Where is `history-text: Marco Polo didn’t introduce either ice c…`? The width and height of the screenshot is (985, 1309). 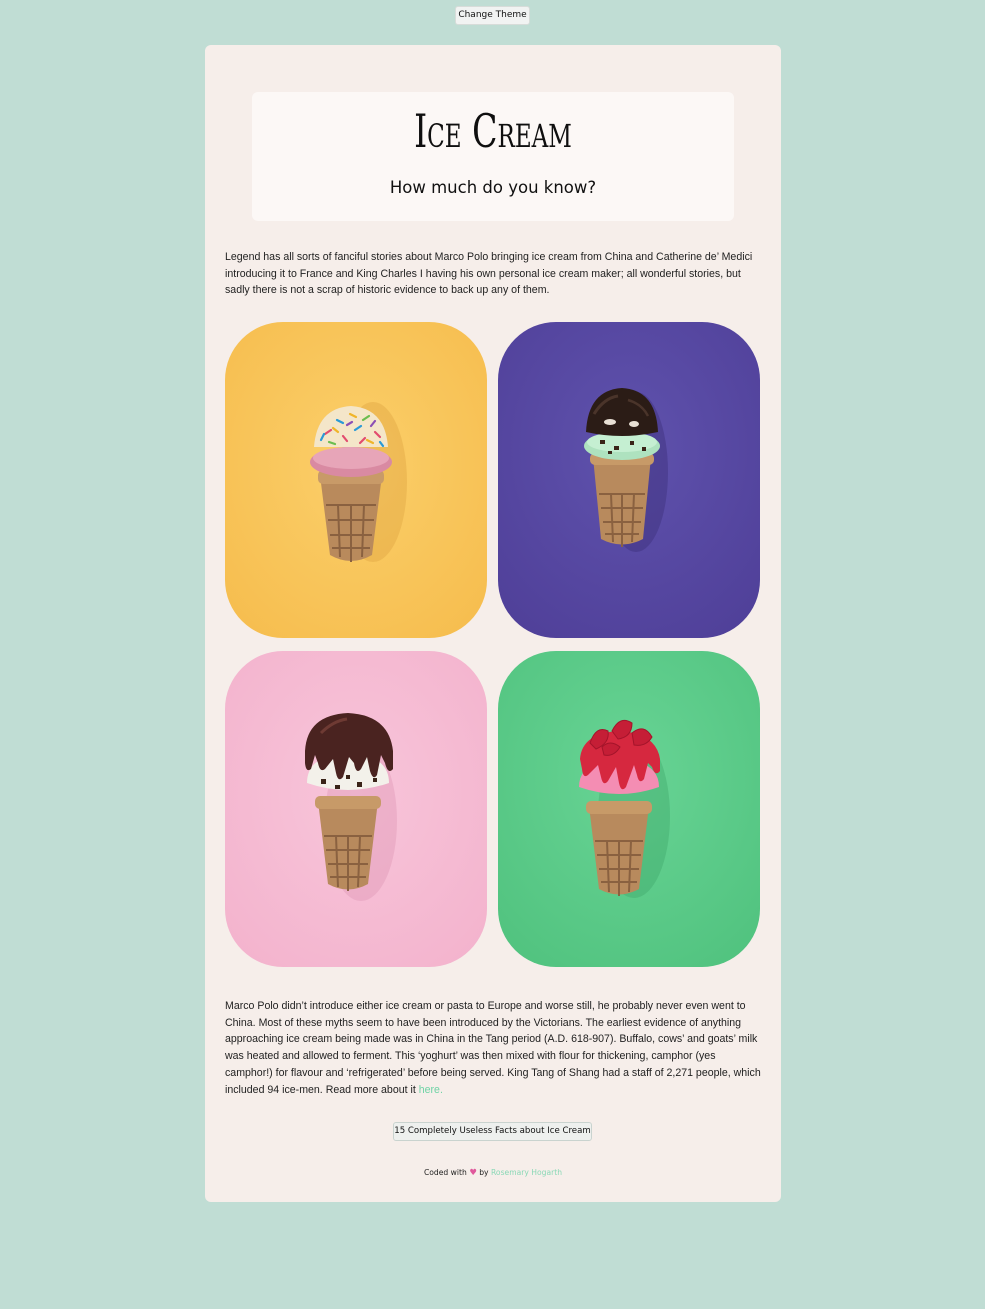
history-text: Marco Polo didn’t introduce either ice c… is located at coordinates (493, 1048).